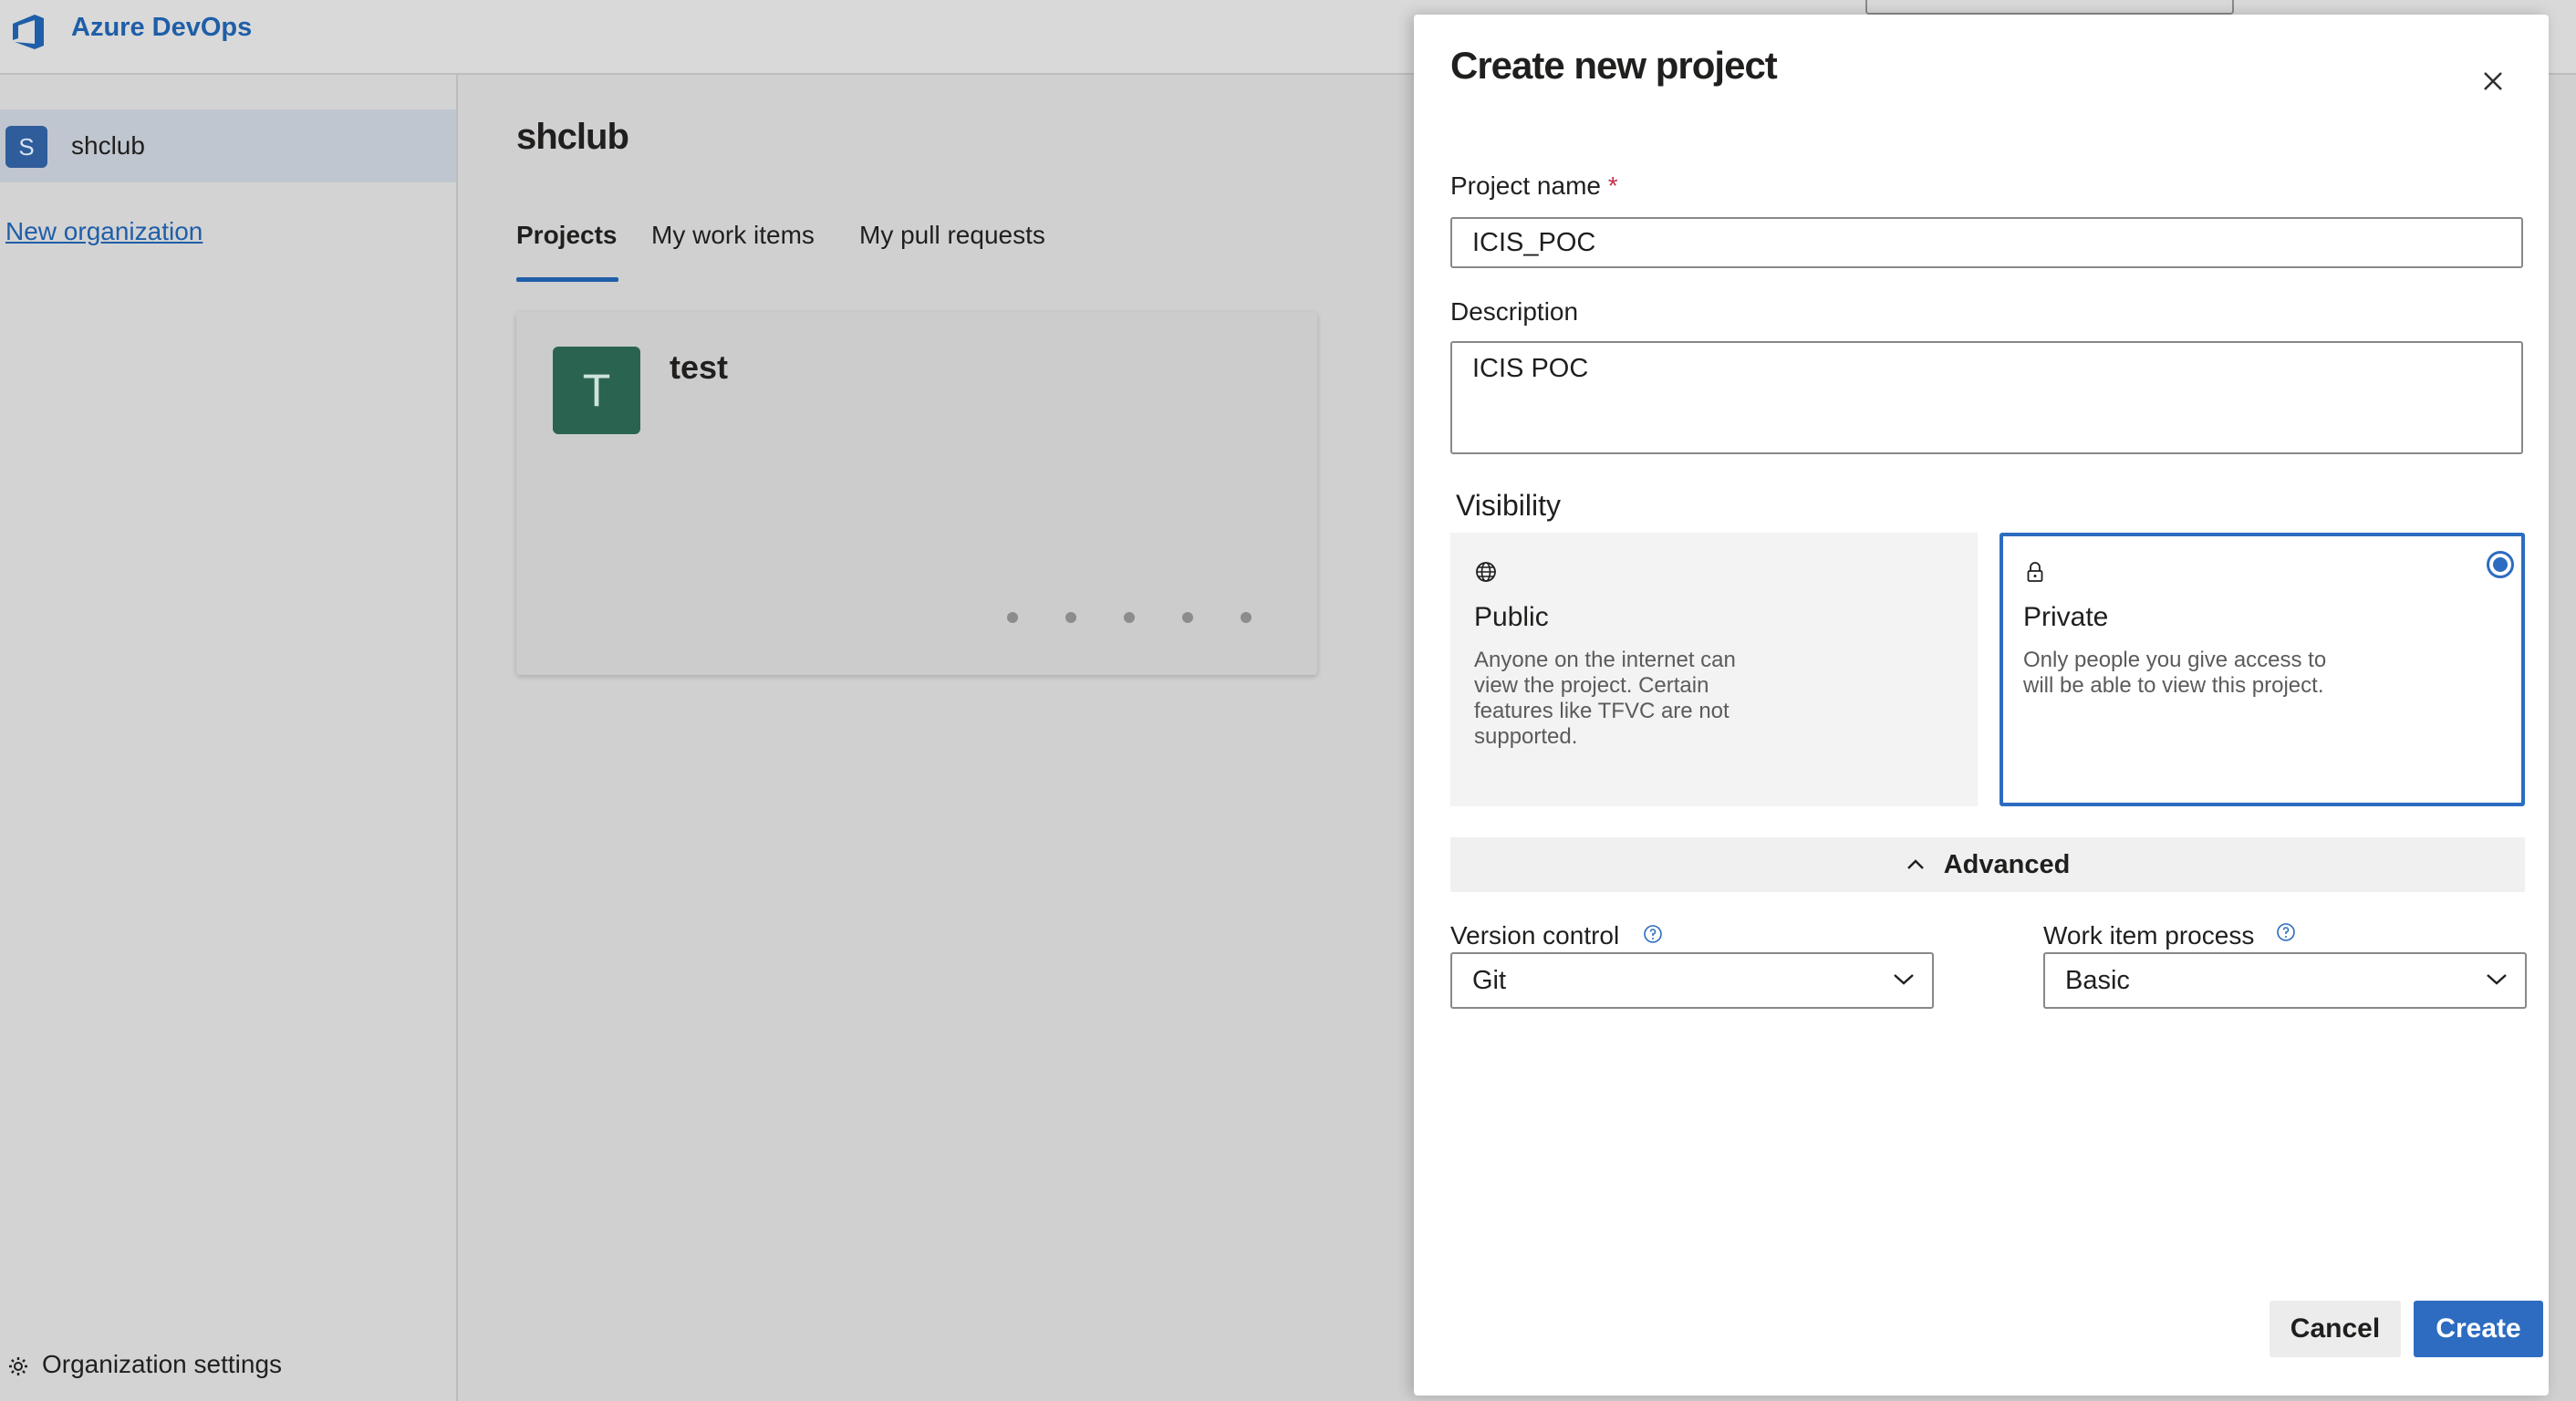  Describe the element at coordinates (2500, 564) in the screenshot. I see `private-radio-selected` at that location.